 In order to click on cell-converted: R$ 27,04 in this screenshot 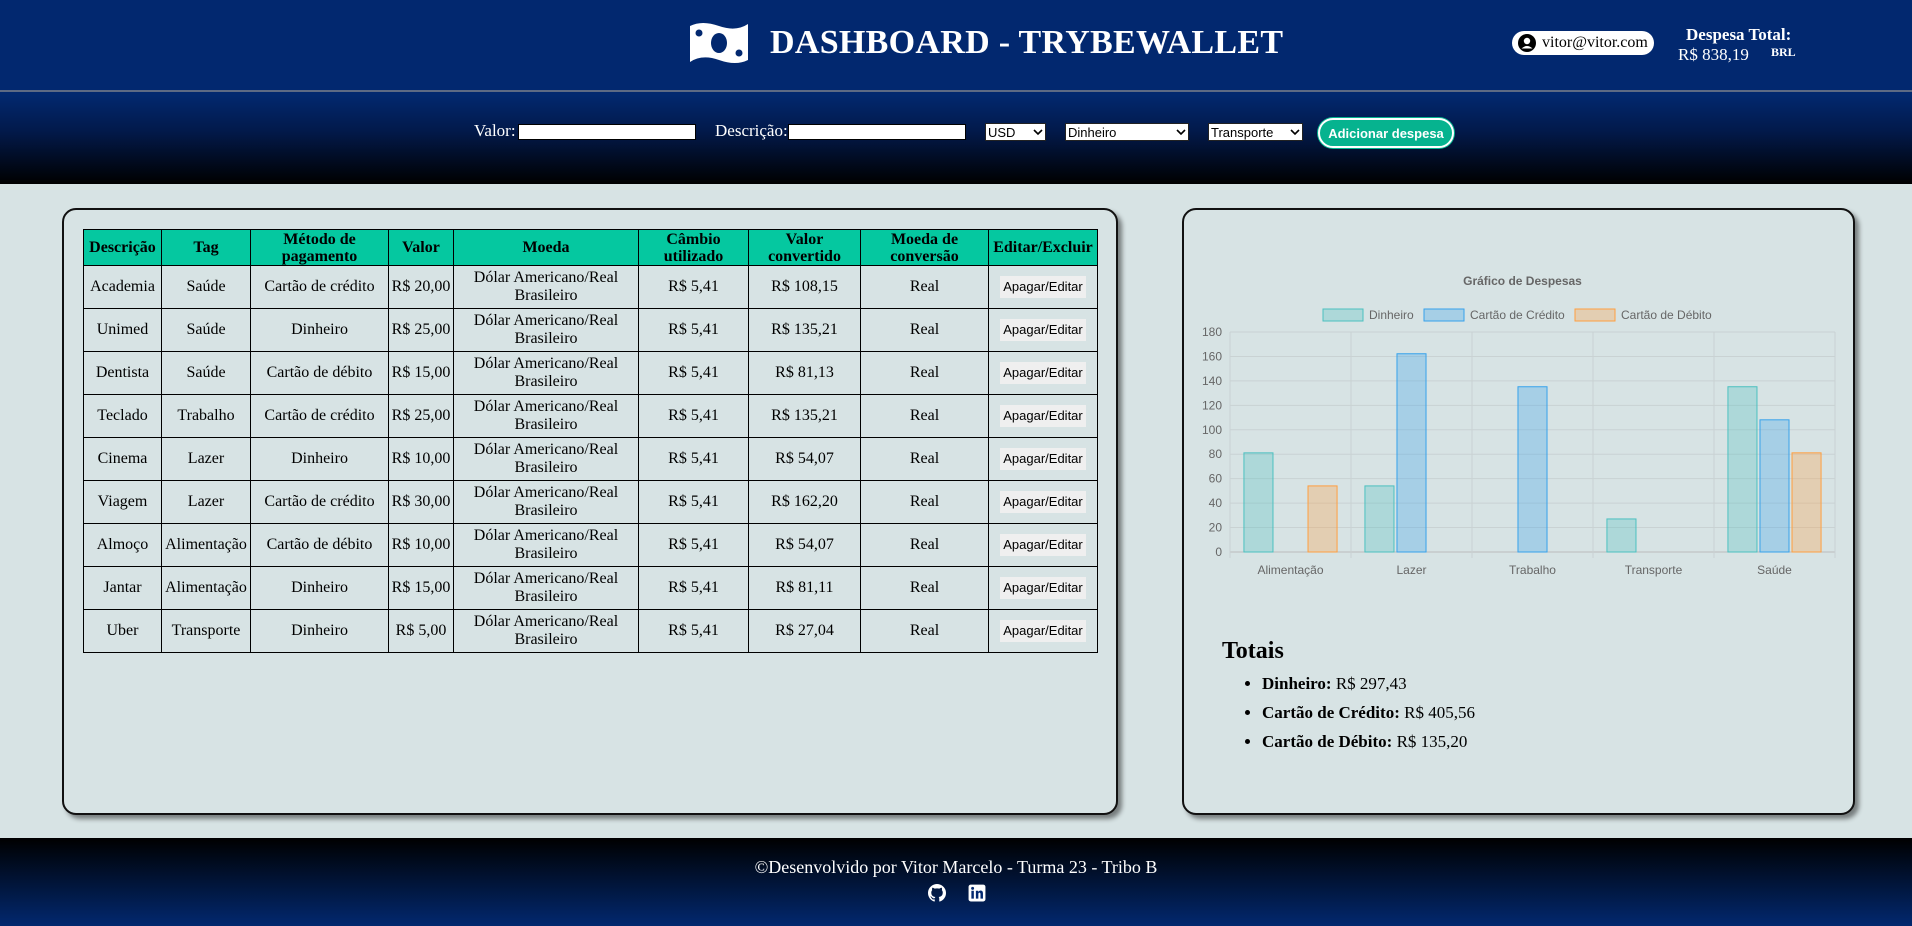, I will do `click(804, 631)`.